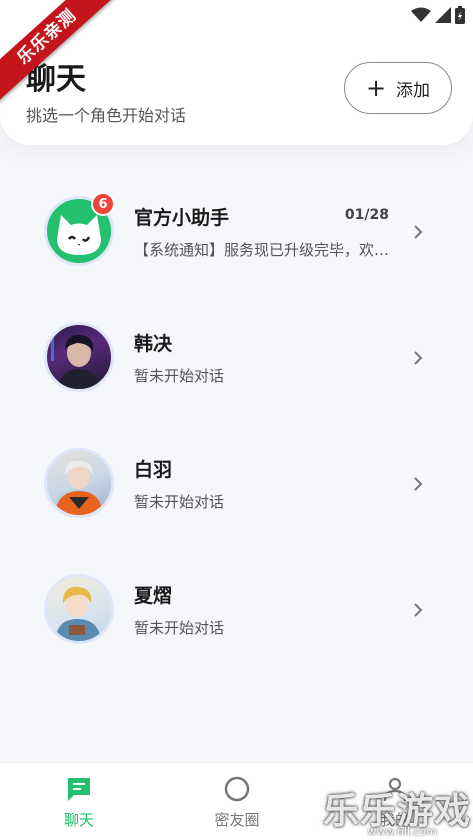  Describe the element at coordinates (182, 218) in the screenshot. I see `chat-name: 官方小助手` at that location.